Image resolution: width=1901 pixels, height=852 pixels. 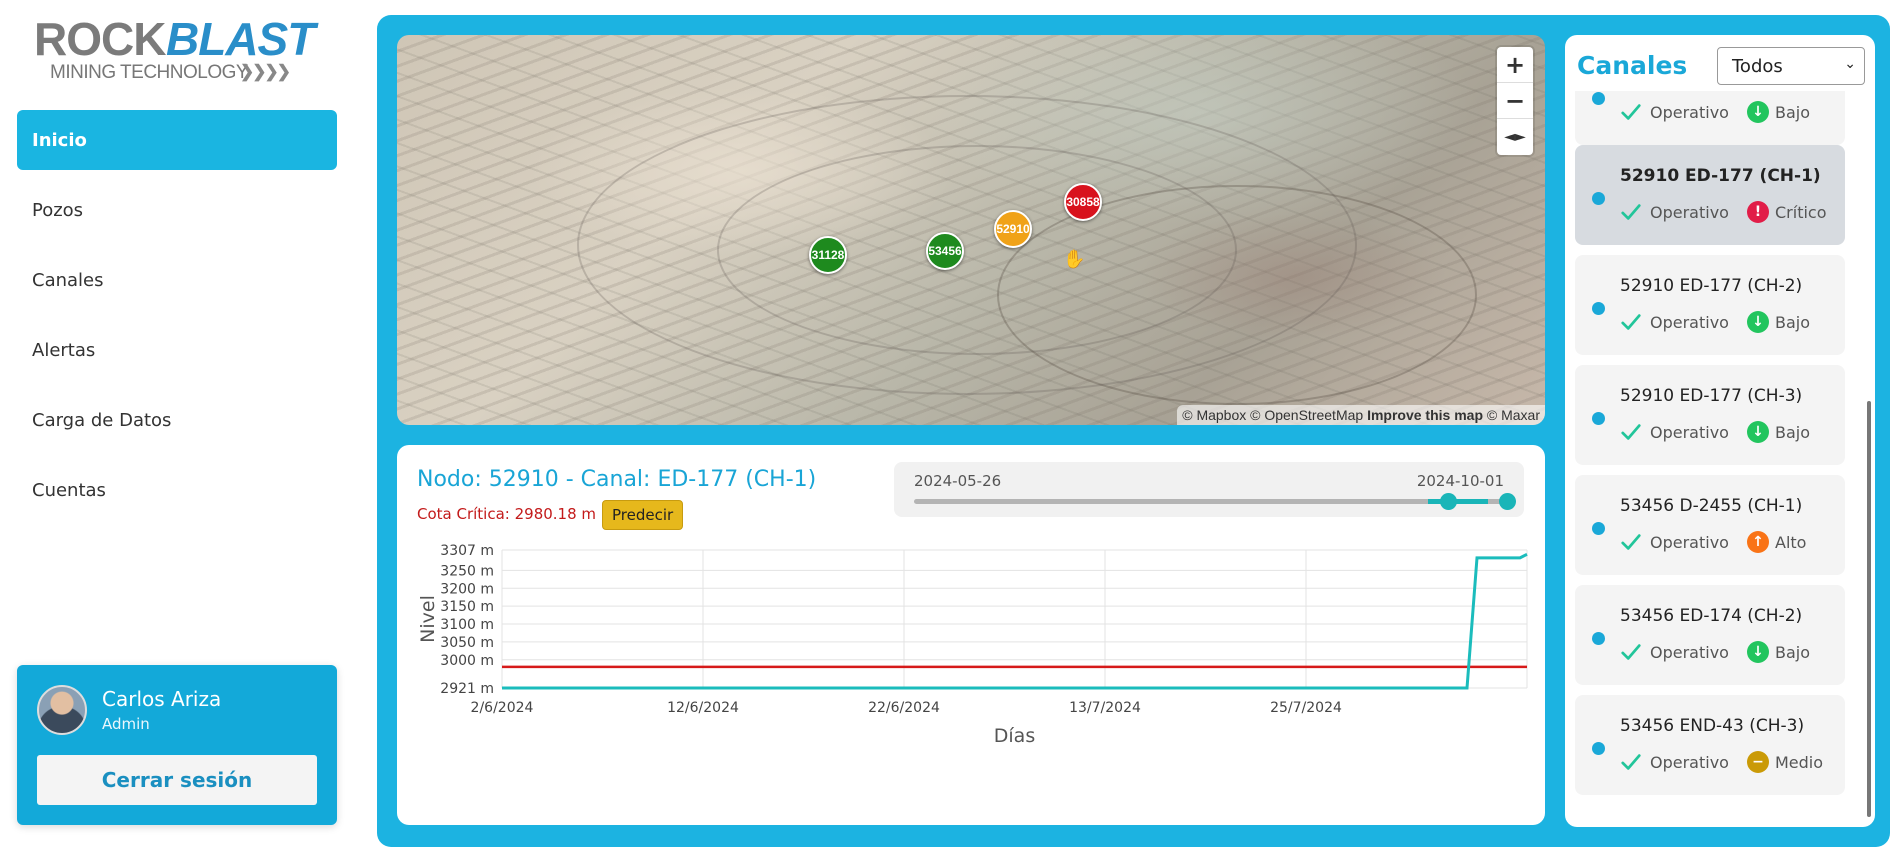 I want to click on map-marker: 30858, so click(x=1083, y=202).